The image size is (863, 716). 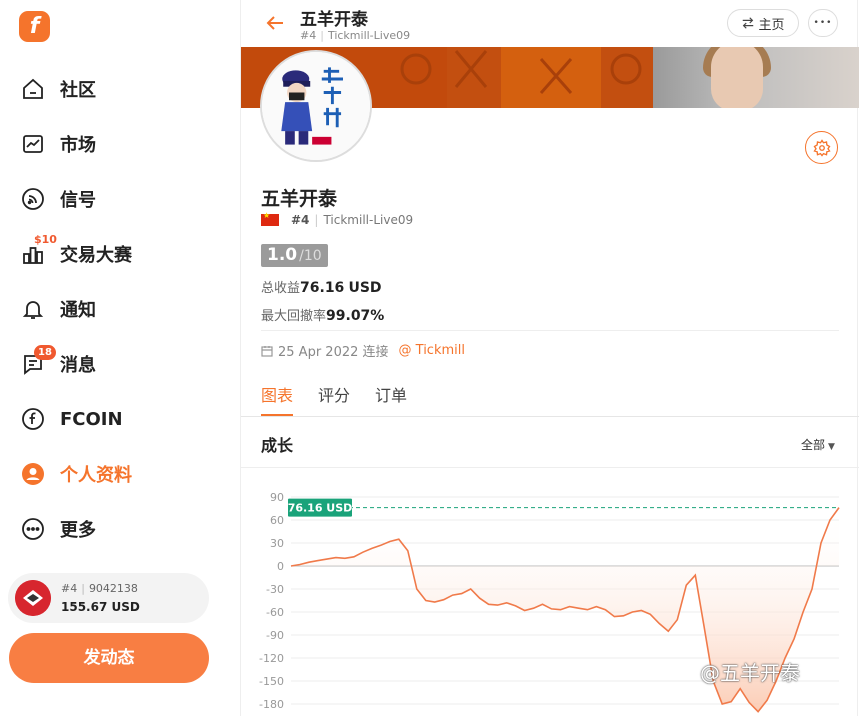 I want to click on growth-title: 成长, so click(x=277, y=445).